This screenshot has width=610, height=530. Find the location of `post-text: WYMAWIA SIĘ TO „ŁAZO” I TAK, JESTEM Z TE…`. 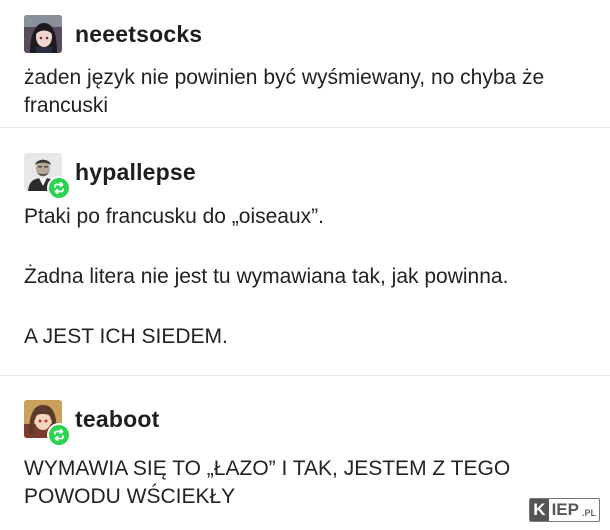

post-text: WYMAWIA SIĘ TO „ŁAZO” I TAK, JESTEM Z TE… is located at coordinates (267, 482).